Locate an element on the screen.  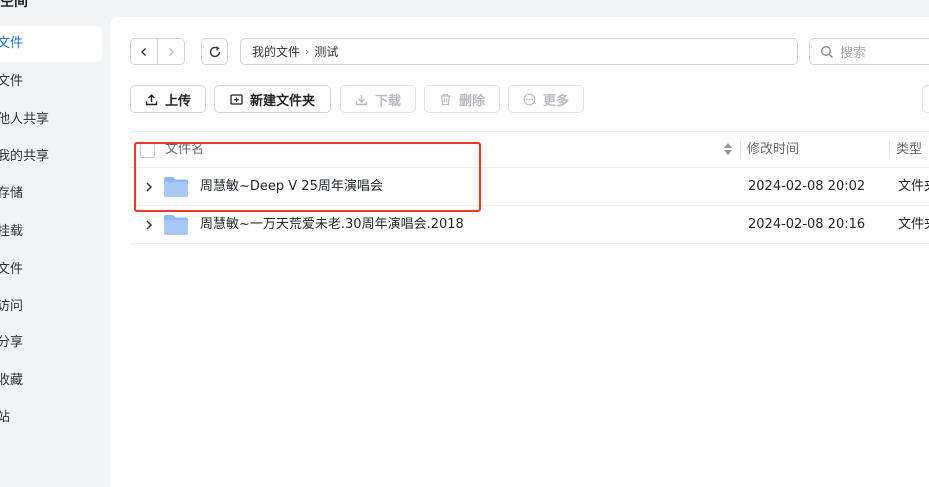
upload-icon is located at coordinates (151, 99).